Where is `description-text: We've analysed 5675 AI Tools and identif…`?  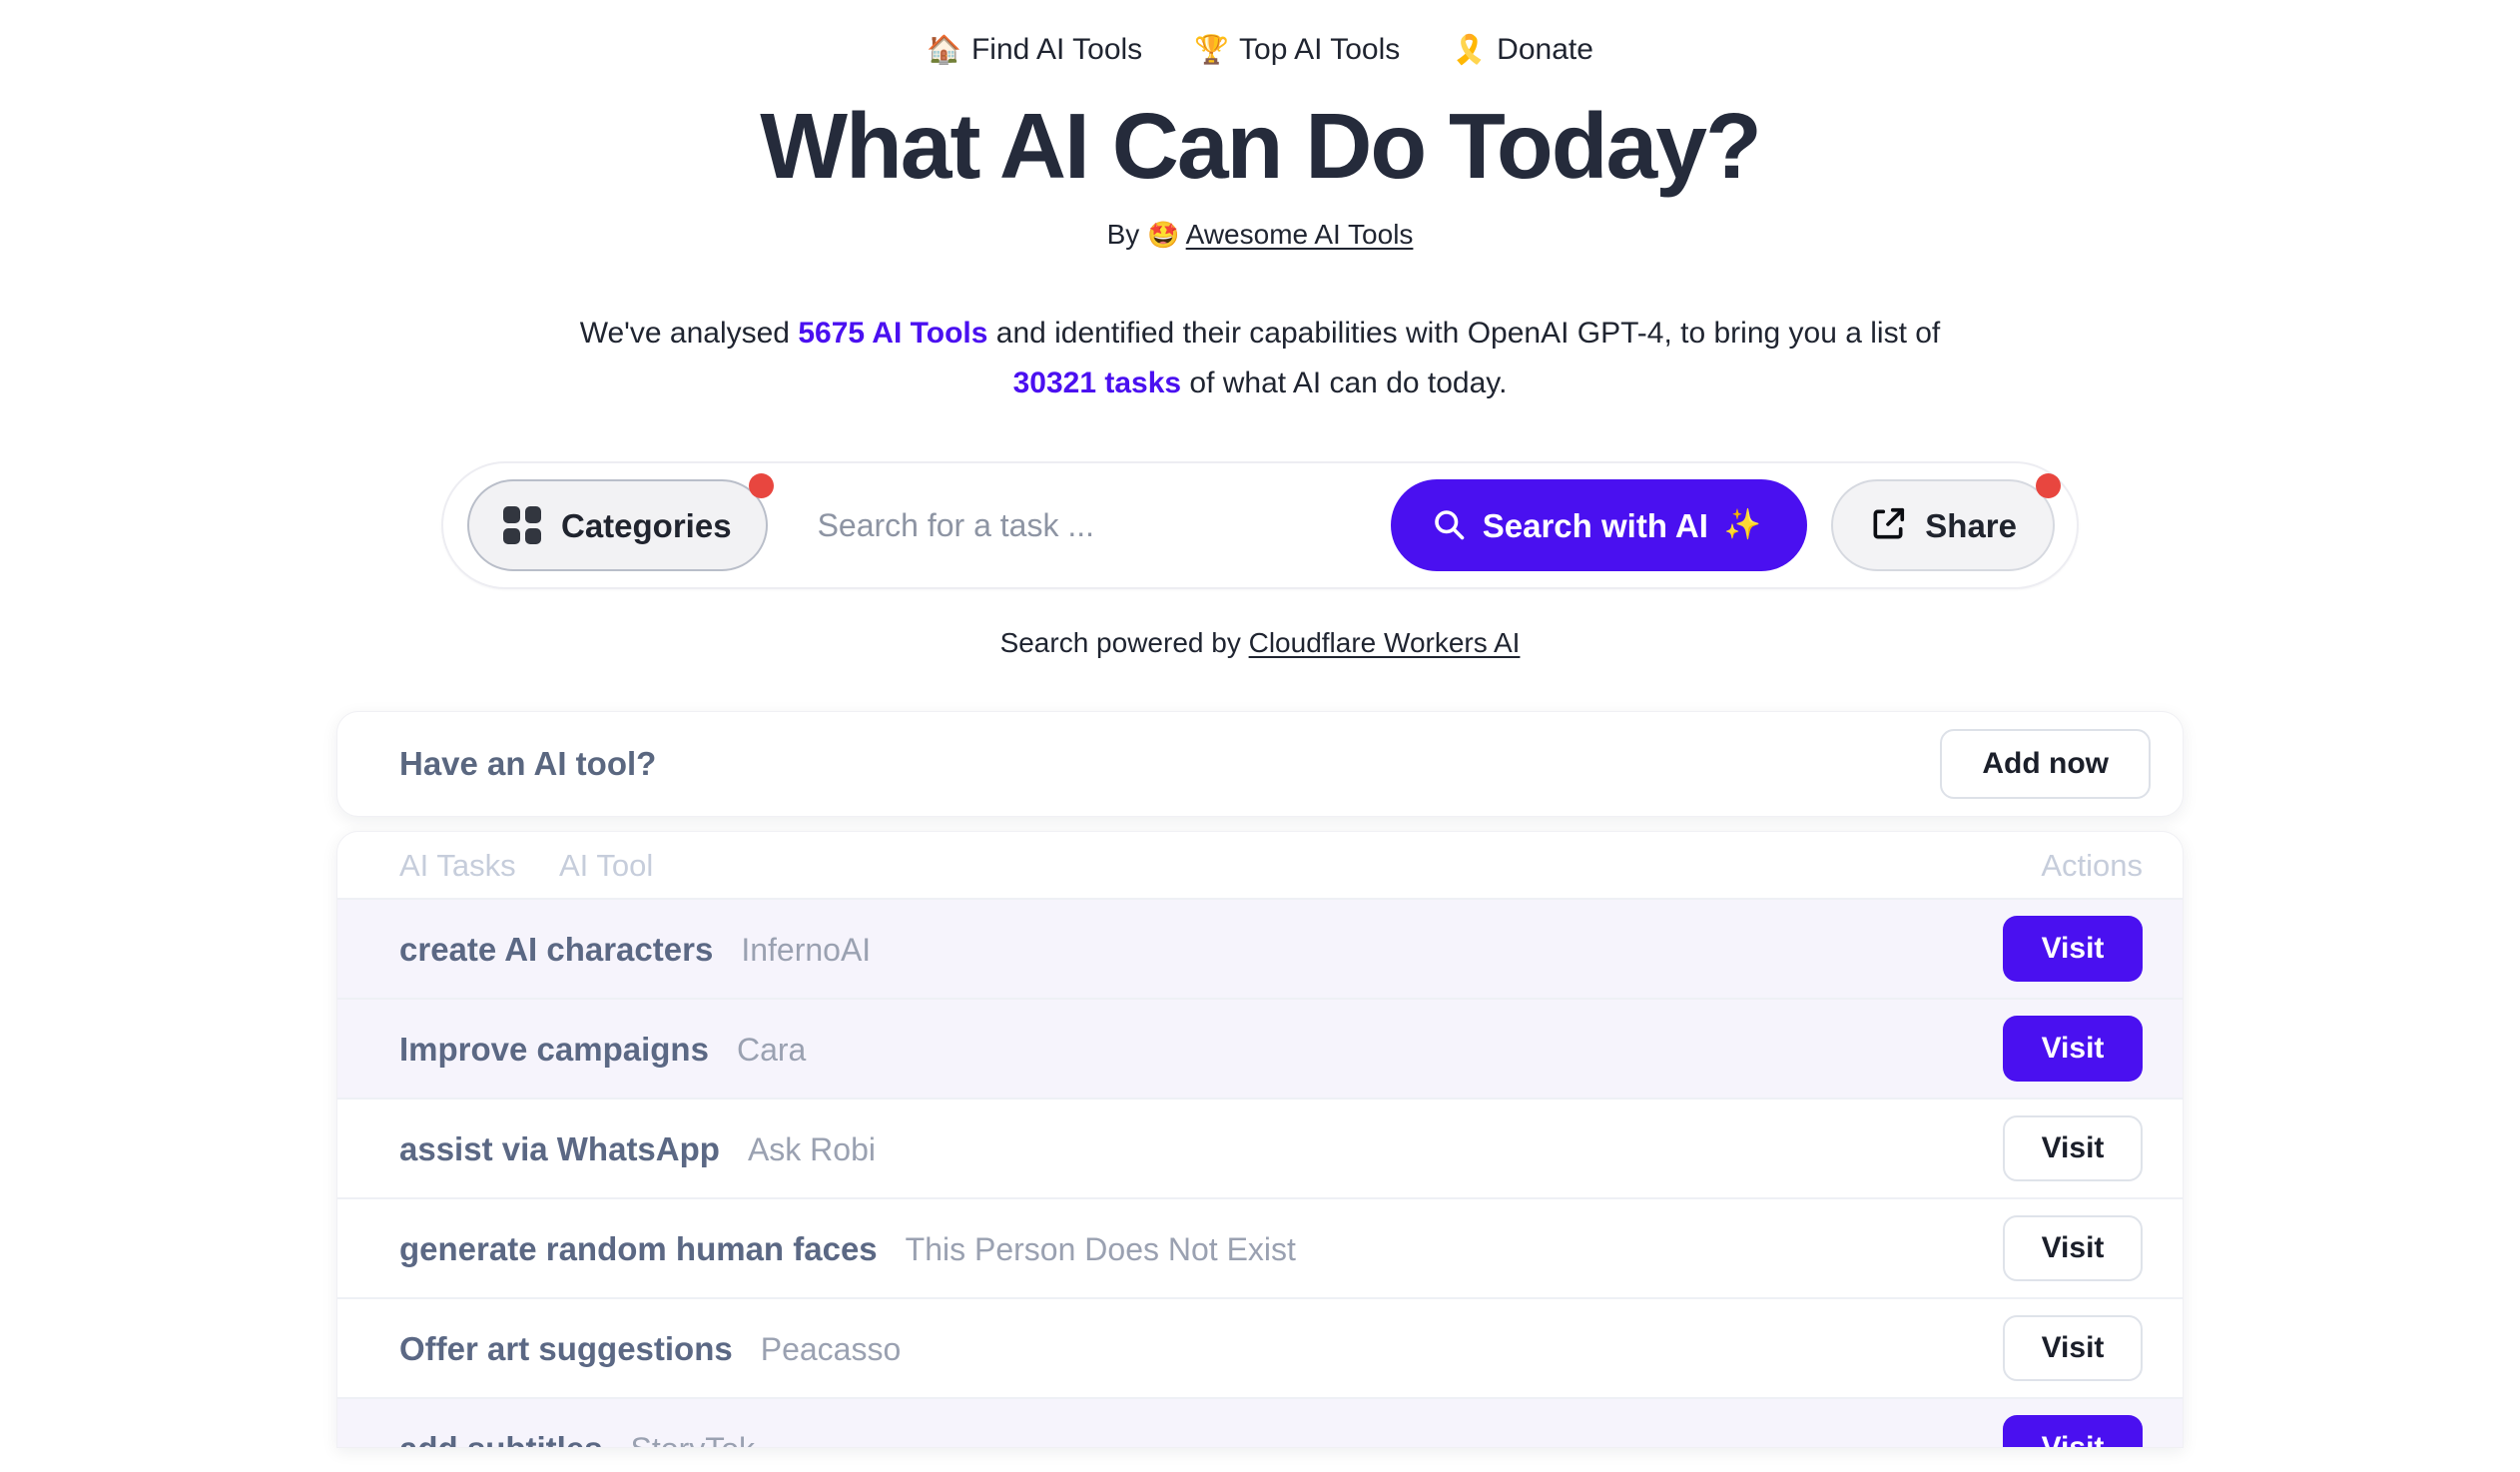
description-text: We've analysed 5675 AI Tools and identif… is located at coordinates (1260, 358).